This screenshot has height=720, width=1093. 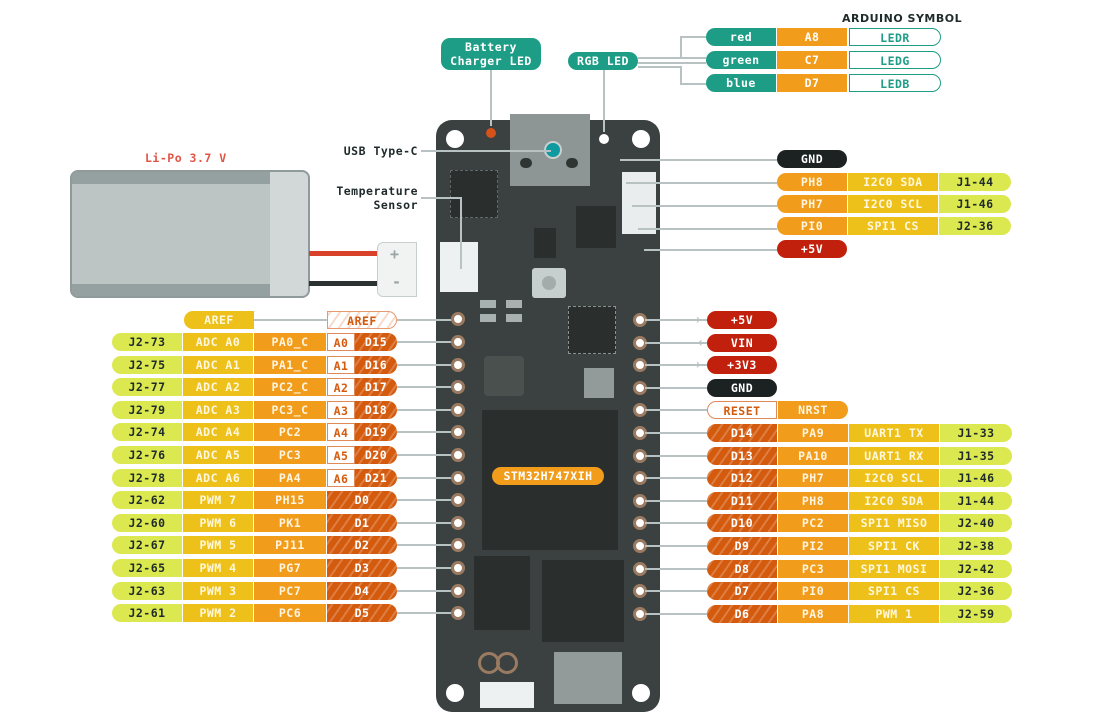 I want to click on port-label: PH7, so click(x=813, y=478).